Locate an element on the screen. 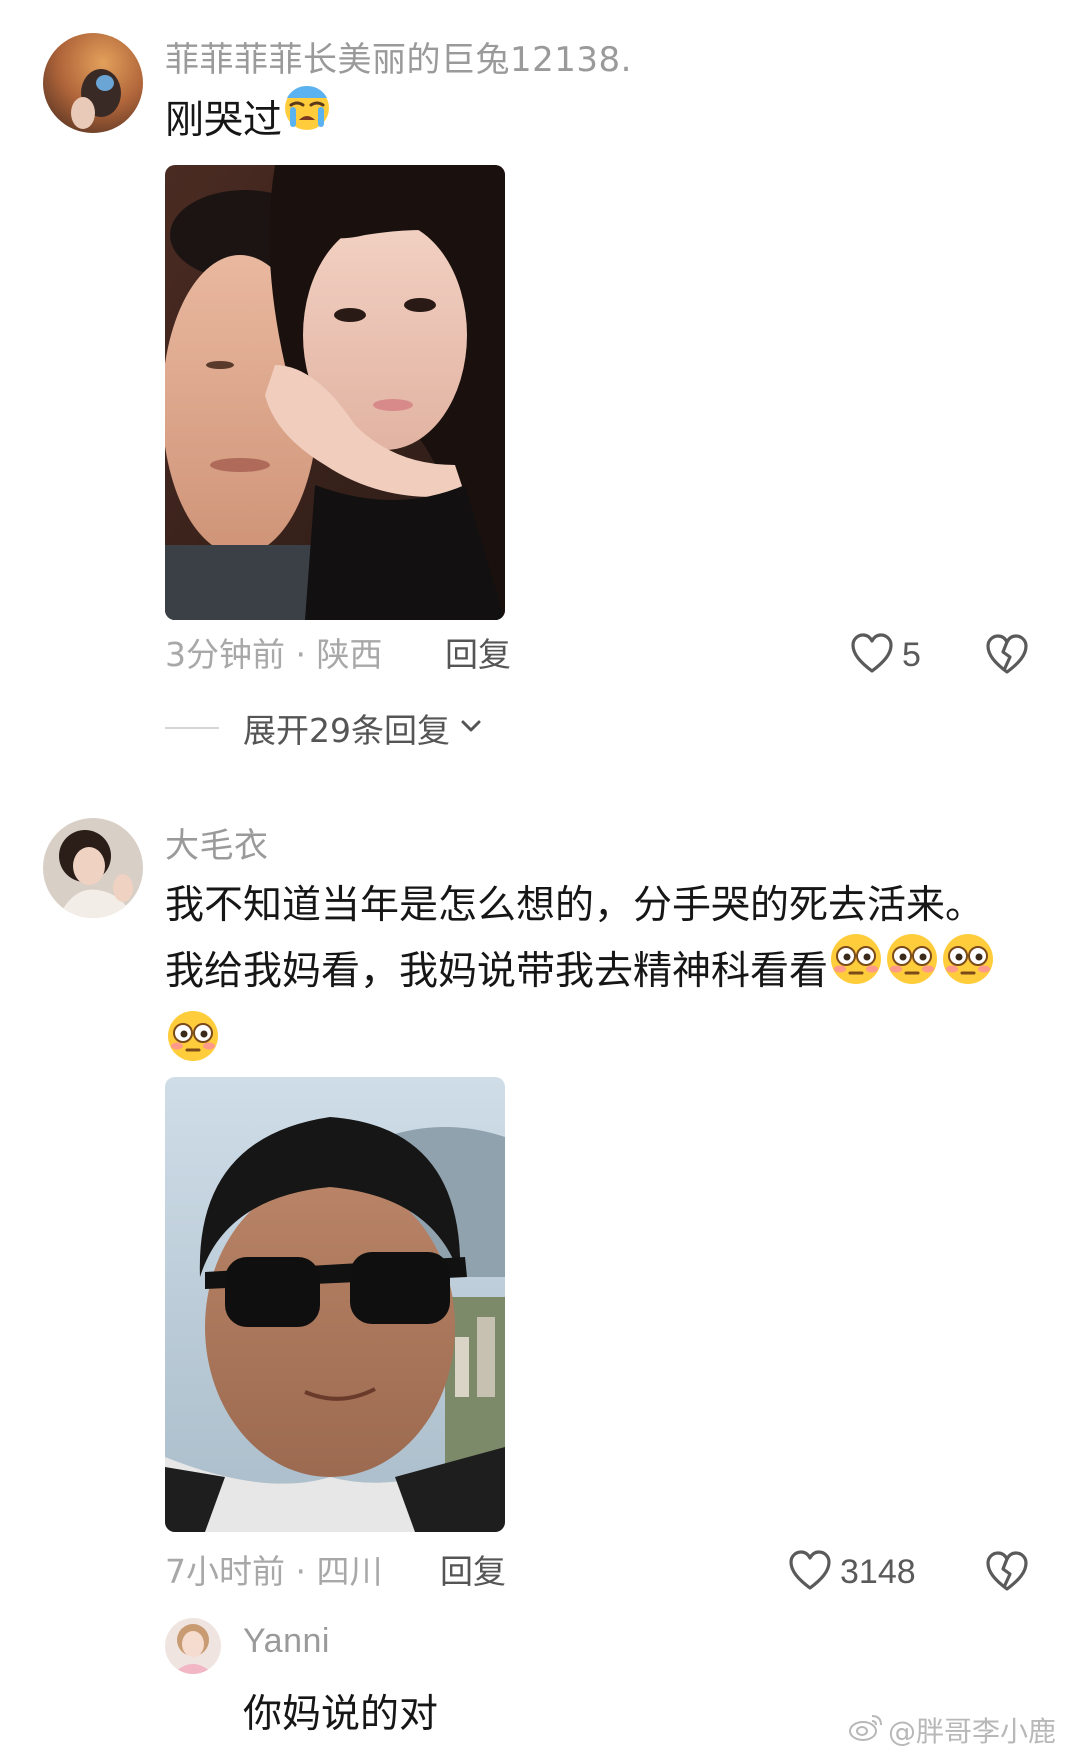 The height and width of the screenshot is (1755, 1080). comment-text: 刚哭过 is located at coordinates (248, 119).